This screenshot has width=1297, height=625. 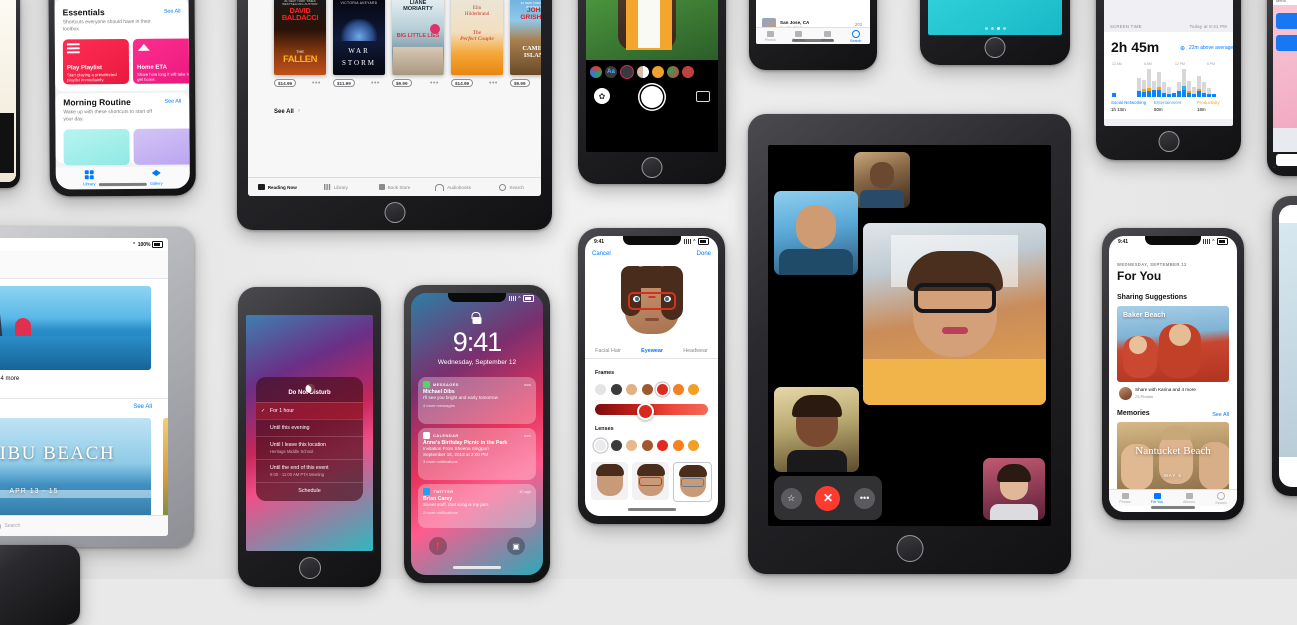 I want to click on memoji-icon, so click(x=643, y=72).